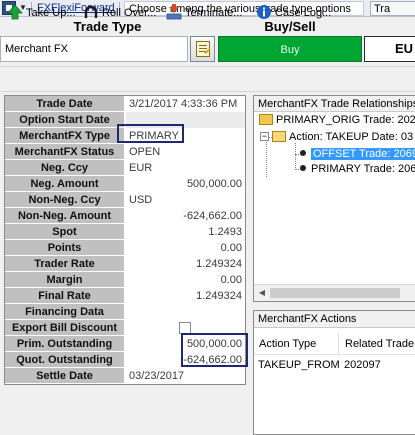 The width and height of the screenshot is (415, 435). I want to click on column-header-related-trade: Related Trade, so click(377, 344).